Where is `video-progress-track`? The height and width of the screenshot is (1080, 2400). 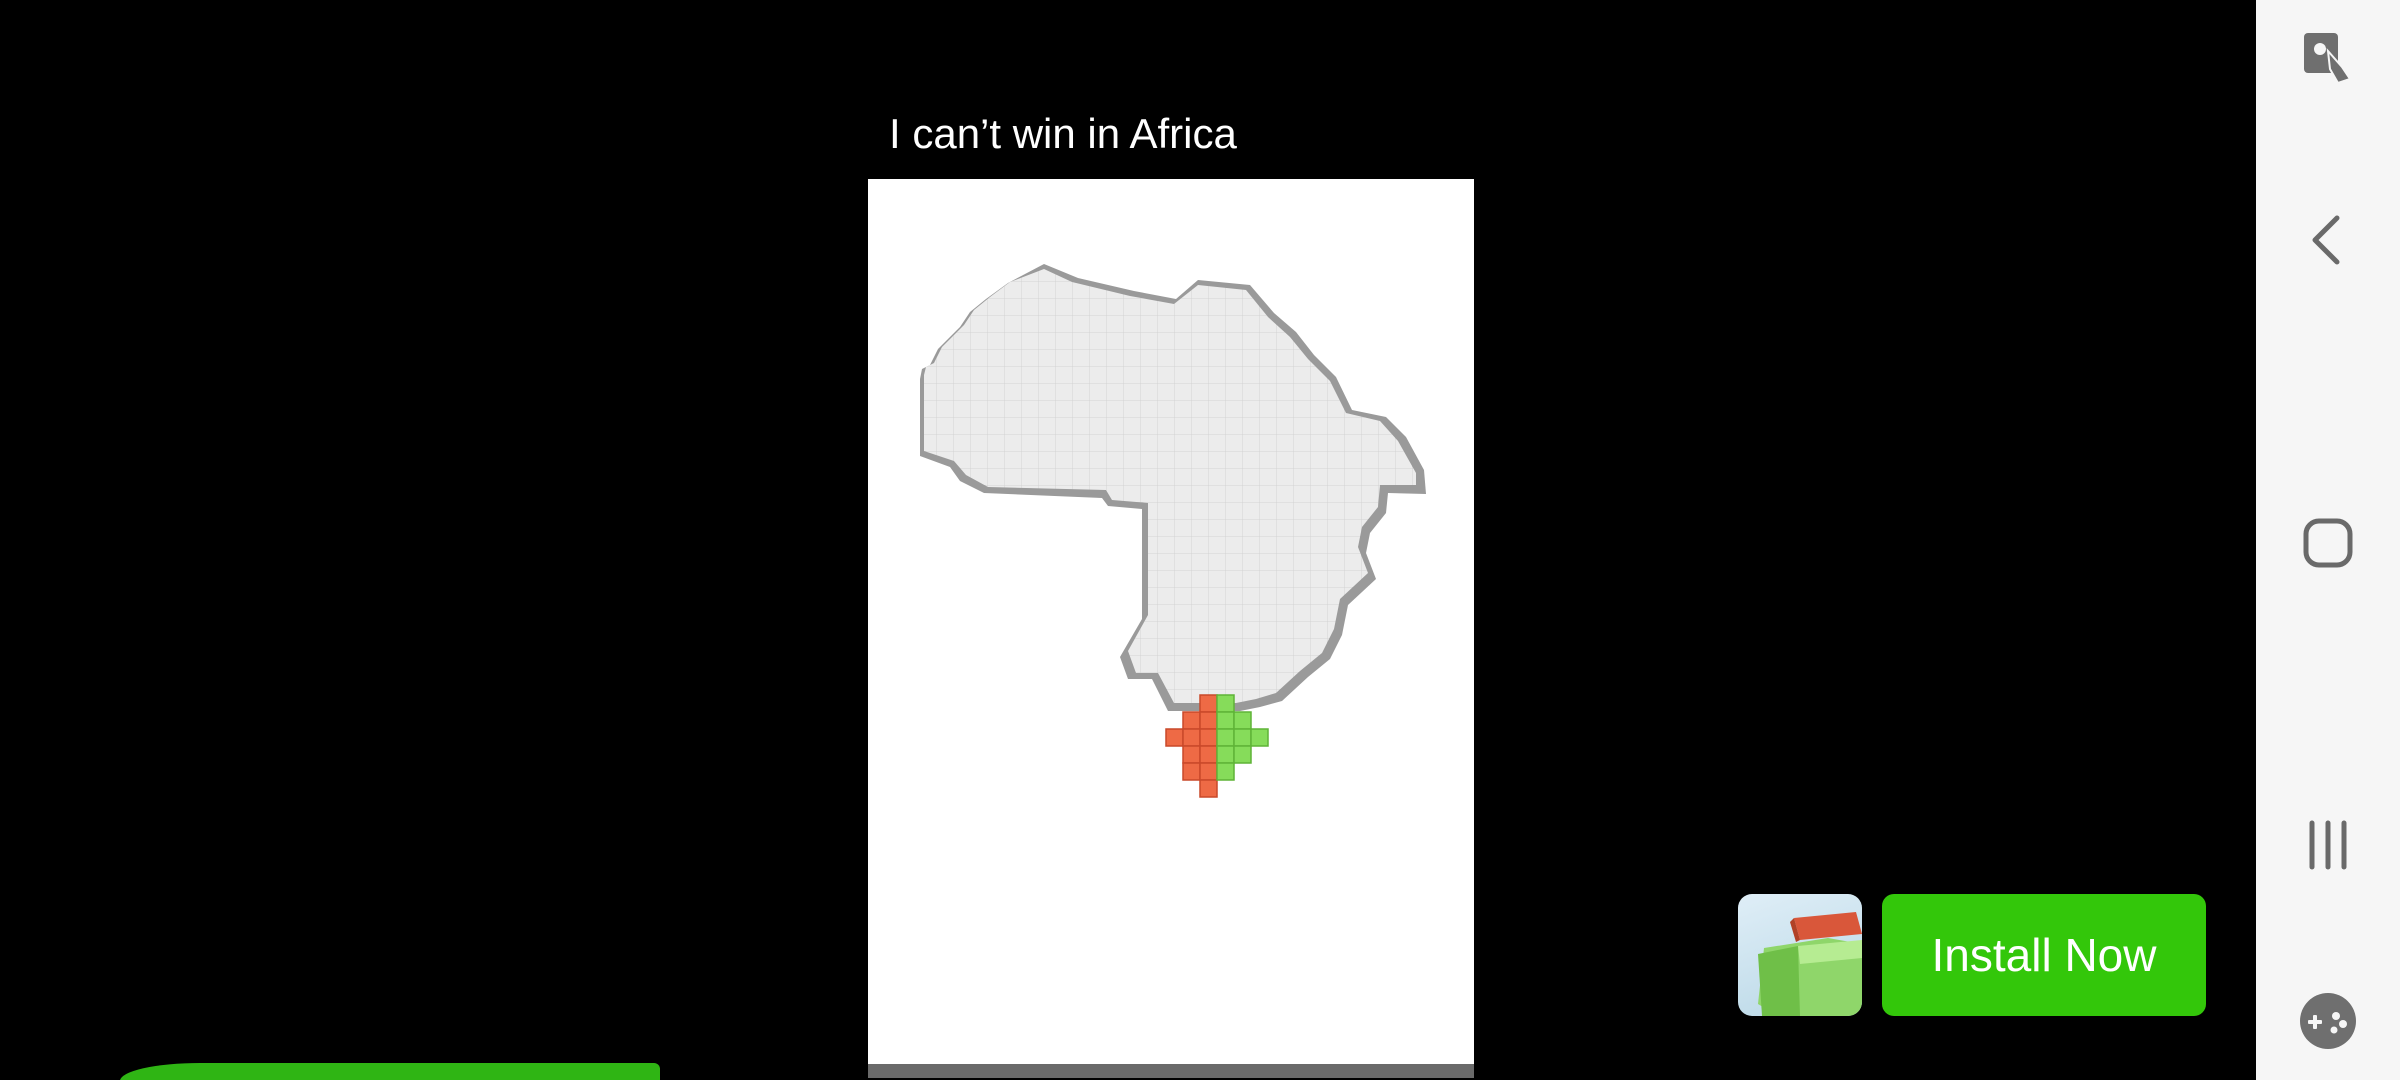 video-progress-track is located at coordinates (1171, 1071).